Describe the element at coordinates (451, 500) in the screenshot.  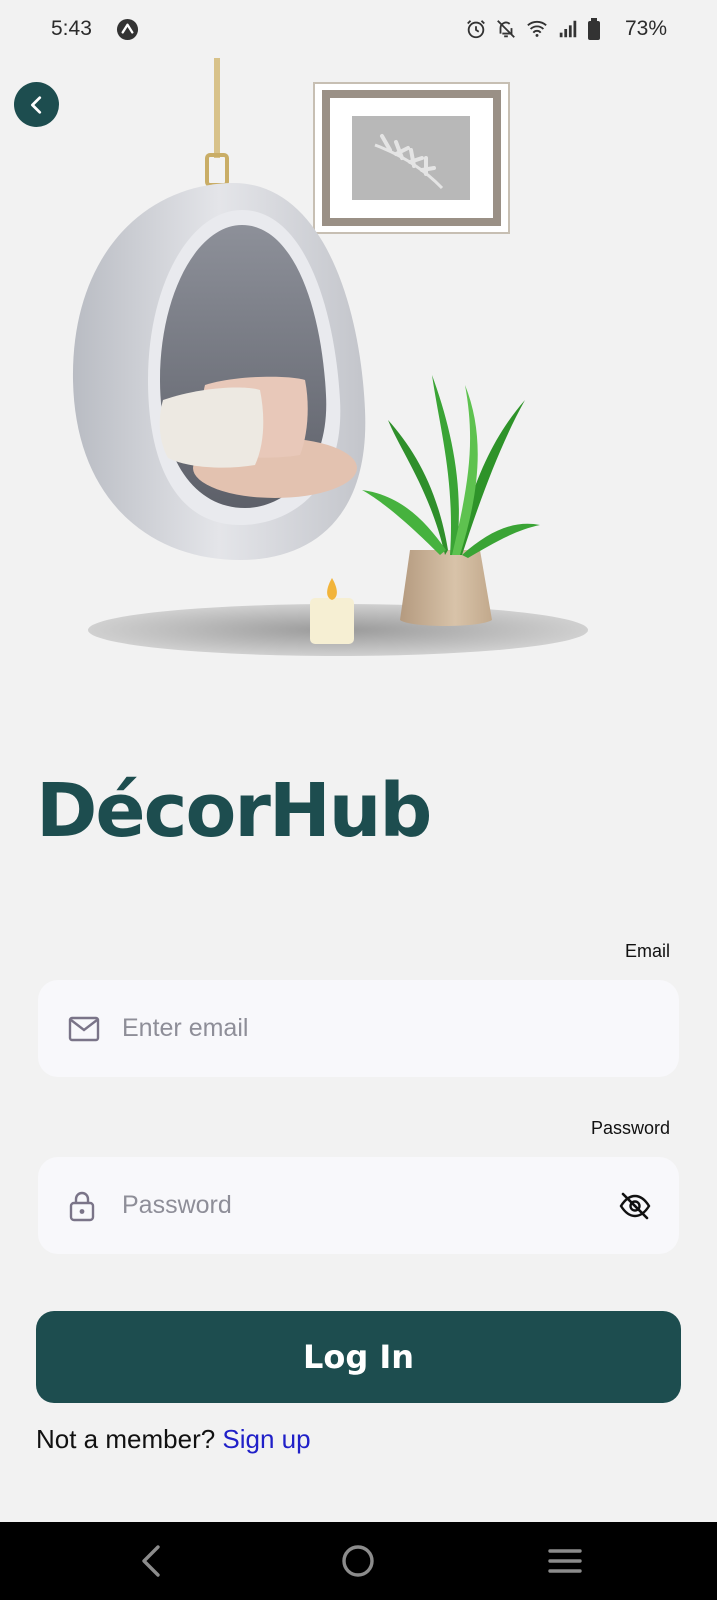
I see `potted-plant` at that location.